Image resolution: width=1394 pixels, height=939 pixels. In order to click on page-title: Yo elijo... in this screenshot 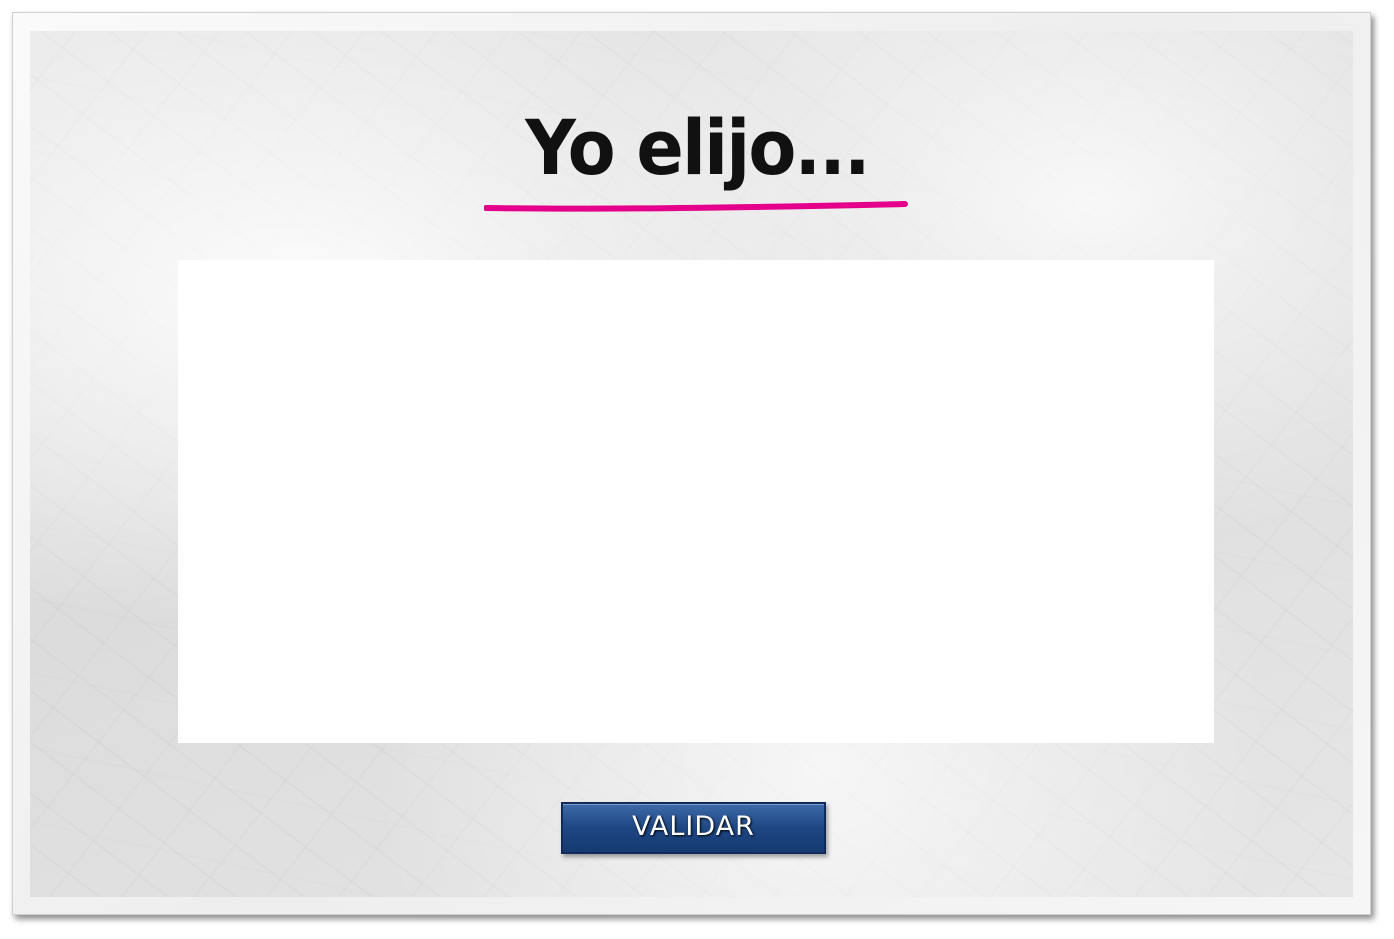, I will do `click(697, 147)`.